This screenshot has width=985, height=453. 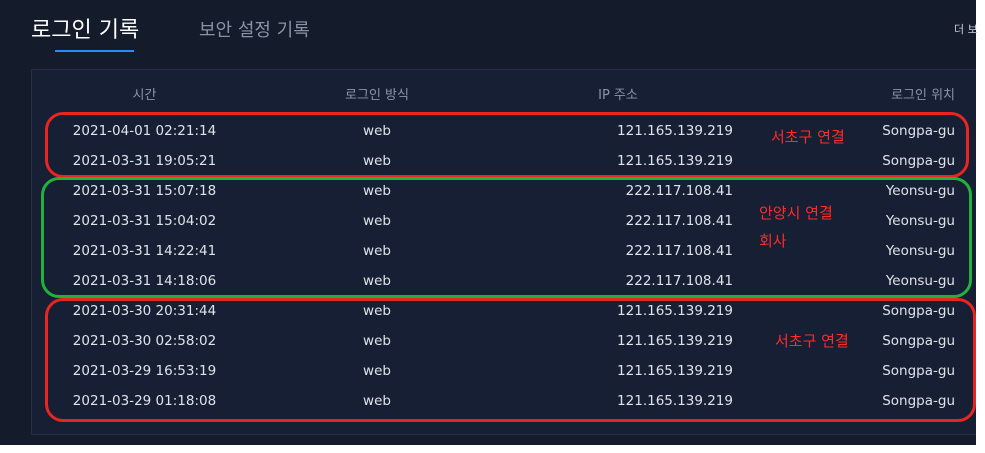 What do you see at coordinates (254, 29) in the screenshot?
I see `tab-security-settings-history: 보안 설정 기록` at bounding box center [254, 29].